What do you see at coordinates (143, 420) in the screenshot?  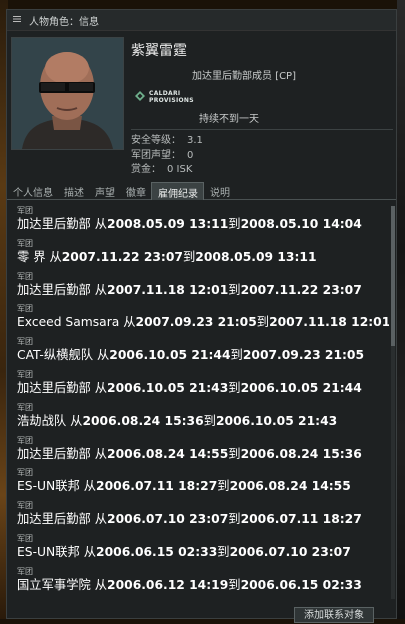 I see `history-start: 2006.08.24 15:36` at bounding box center [143, 420].